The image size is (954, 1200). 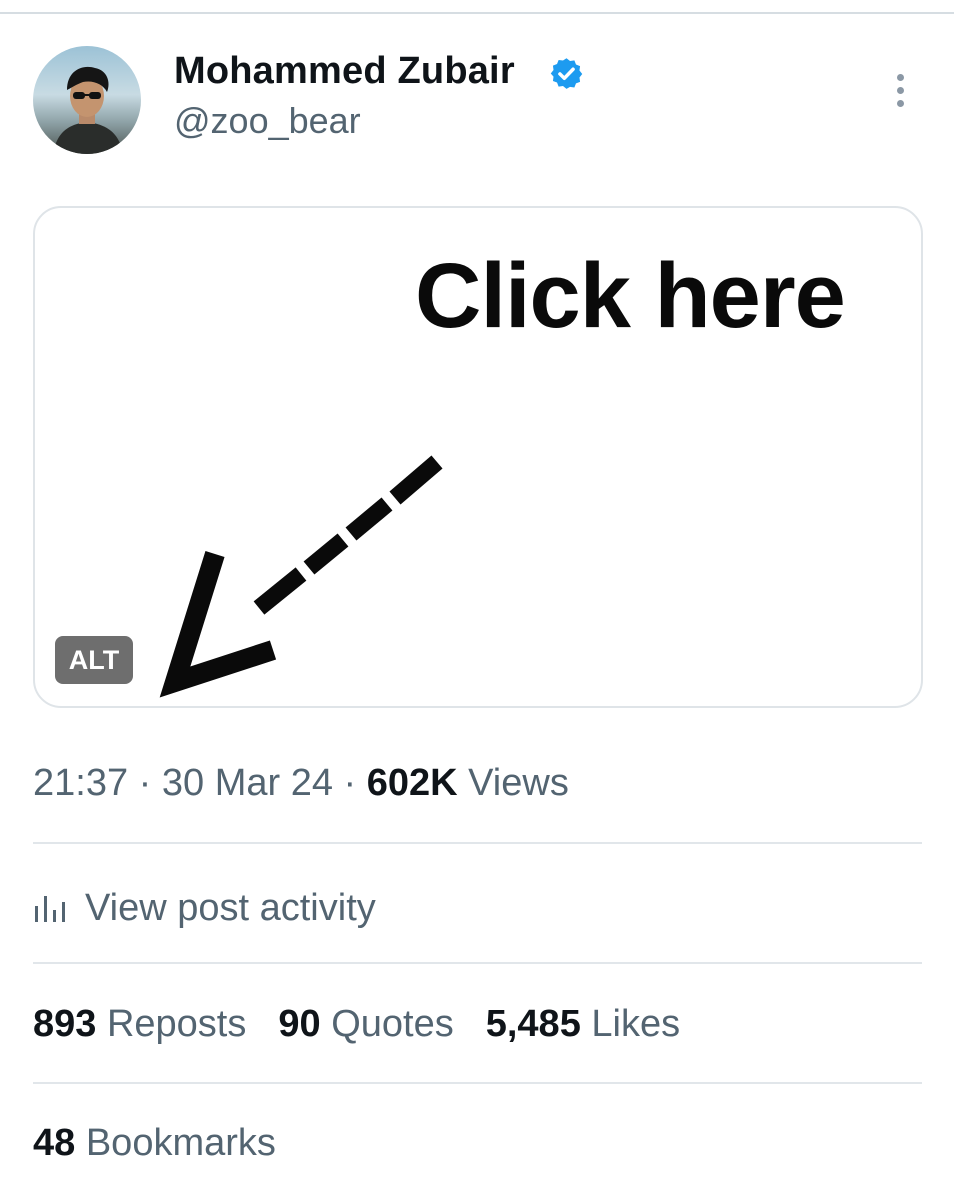 I want to click on bar-chart-icon, so click(x=50, y=909).